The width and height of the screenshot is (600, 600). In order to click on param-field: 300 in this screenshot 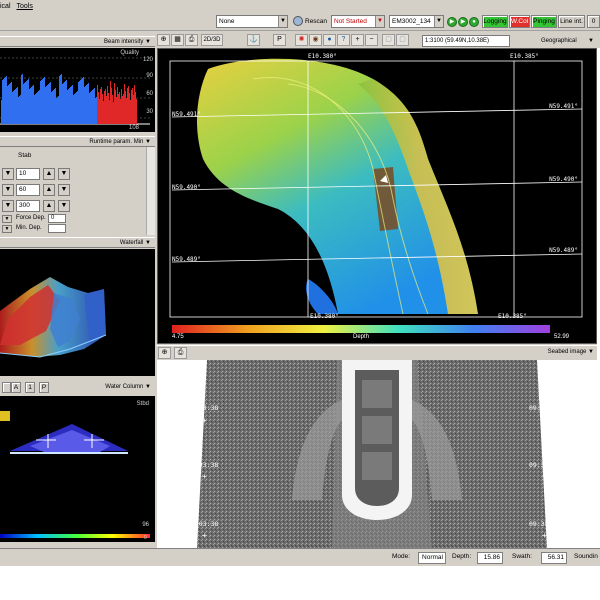, I will do `click(28, 206)`.